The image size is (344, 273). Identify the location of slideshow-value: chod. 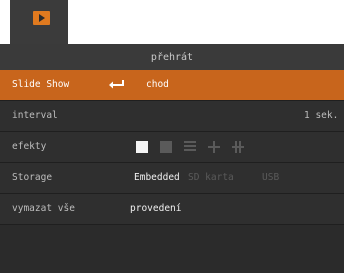
(157, 84).